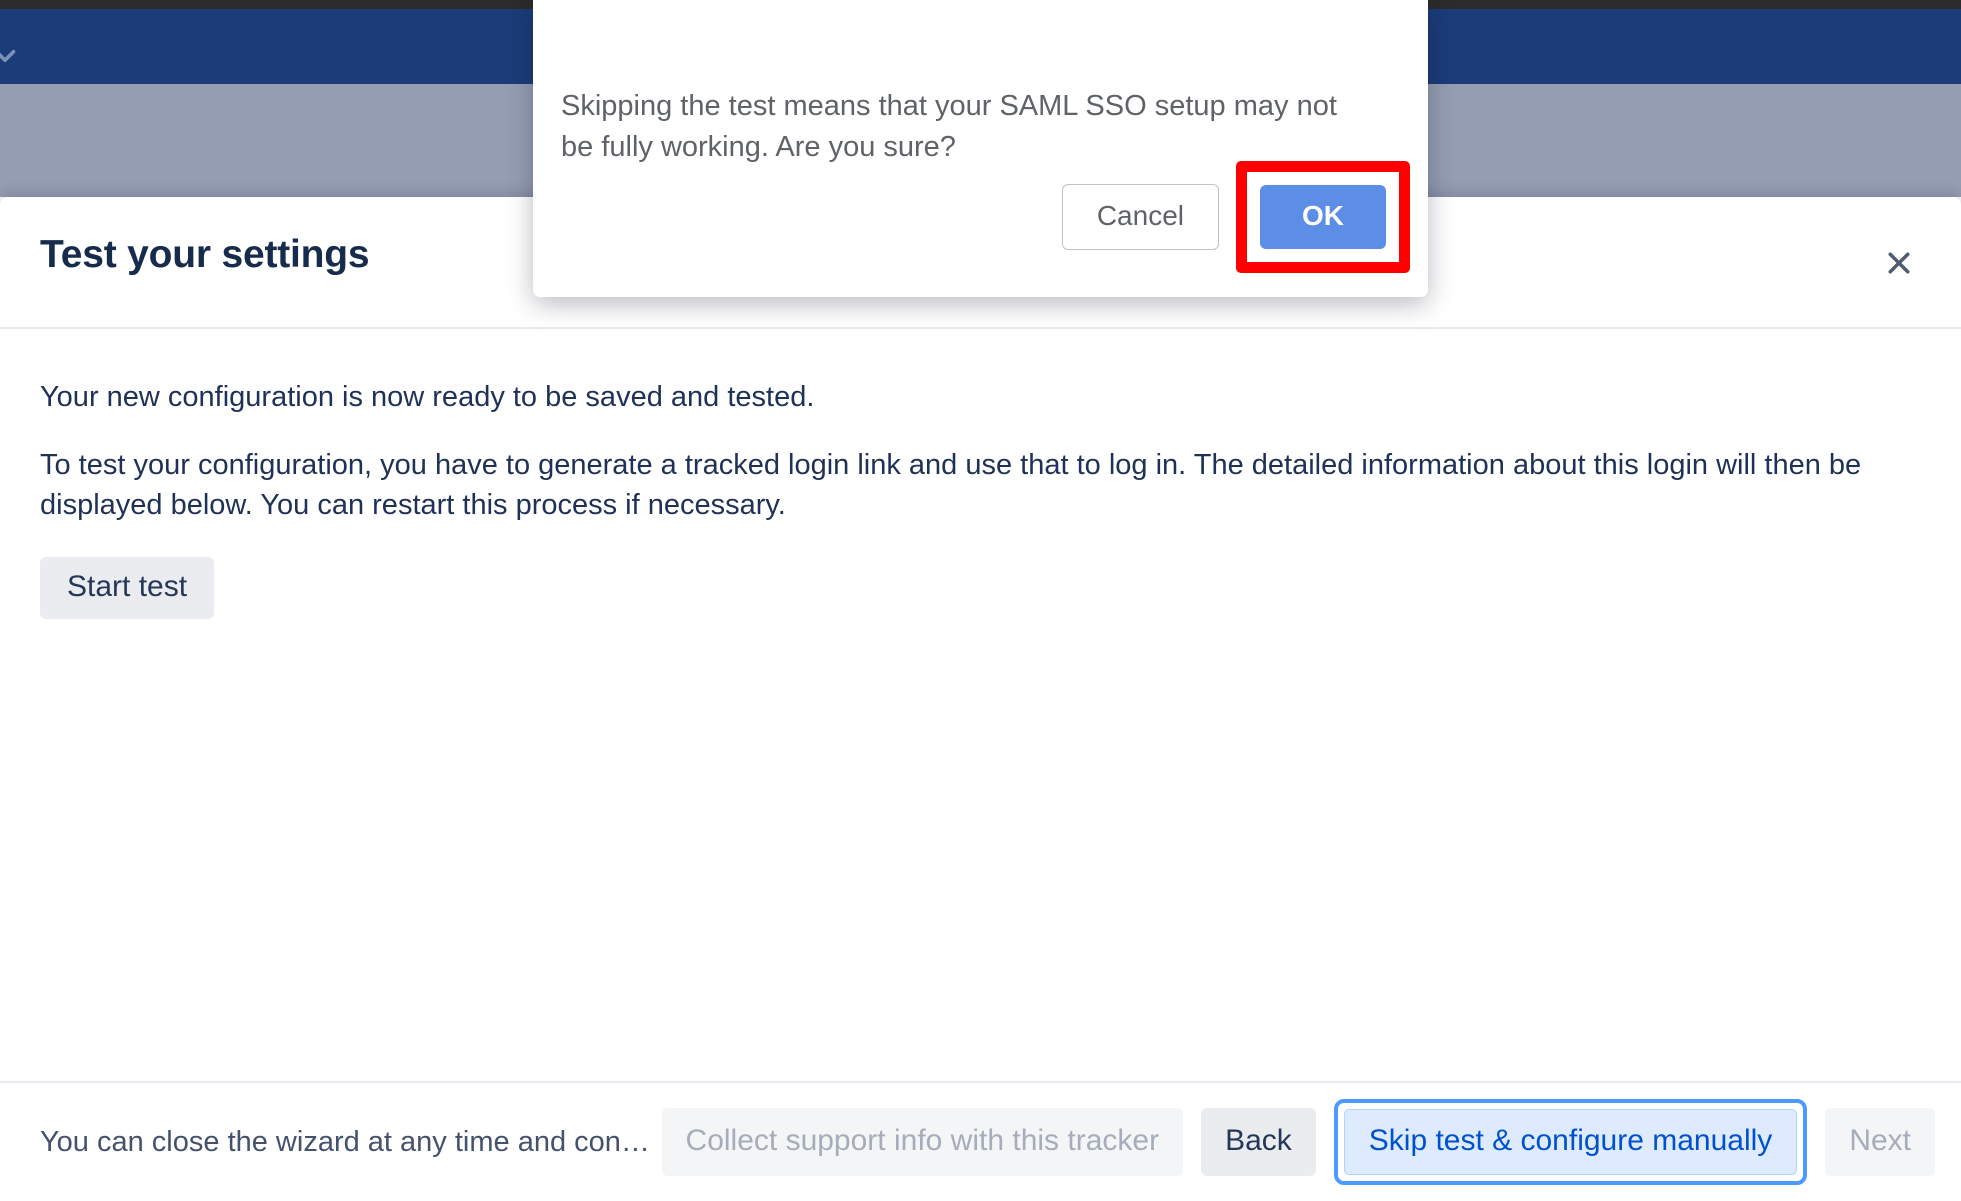 The width and height of the screenshot is (1961, 1201). What do you see at coordinates (205, 254) in the screenshot?
I see `page-title: Test your settings` at bounding box center [205, 254].